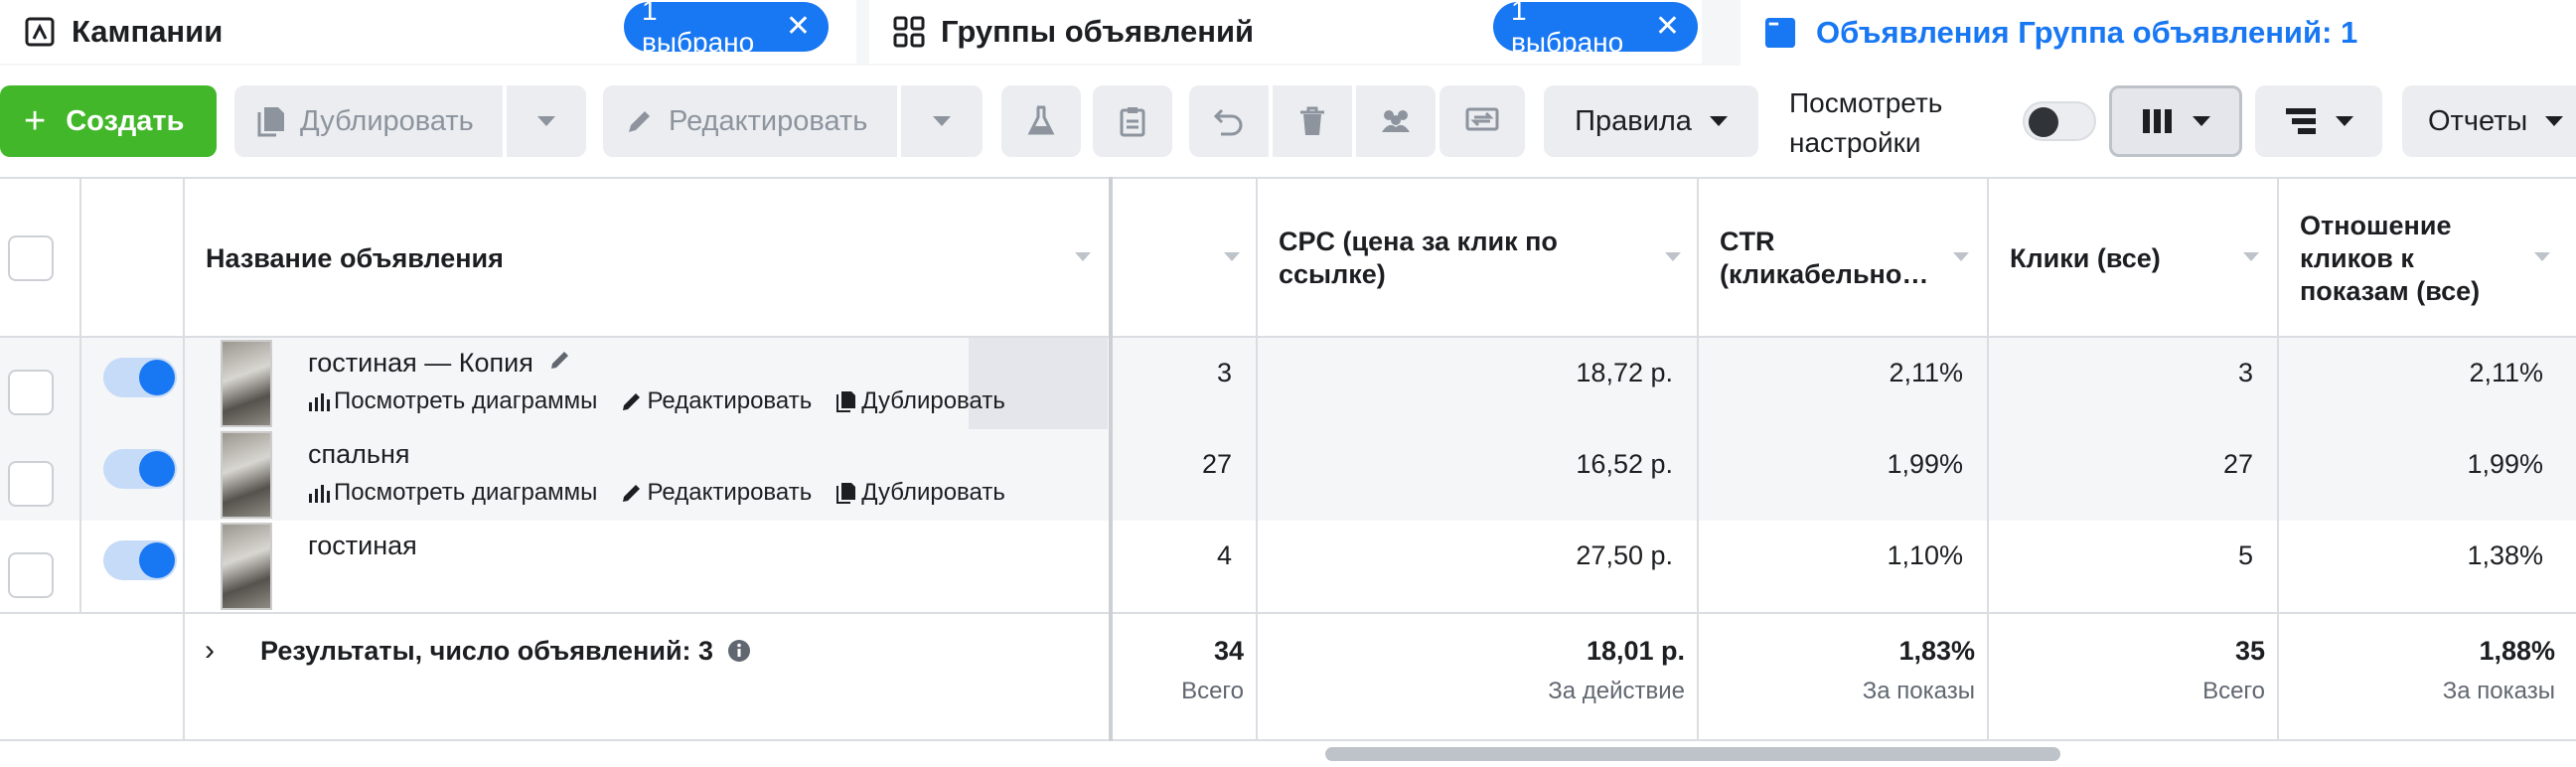  I want to click on compare-button, so click(1482, 121).